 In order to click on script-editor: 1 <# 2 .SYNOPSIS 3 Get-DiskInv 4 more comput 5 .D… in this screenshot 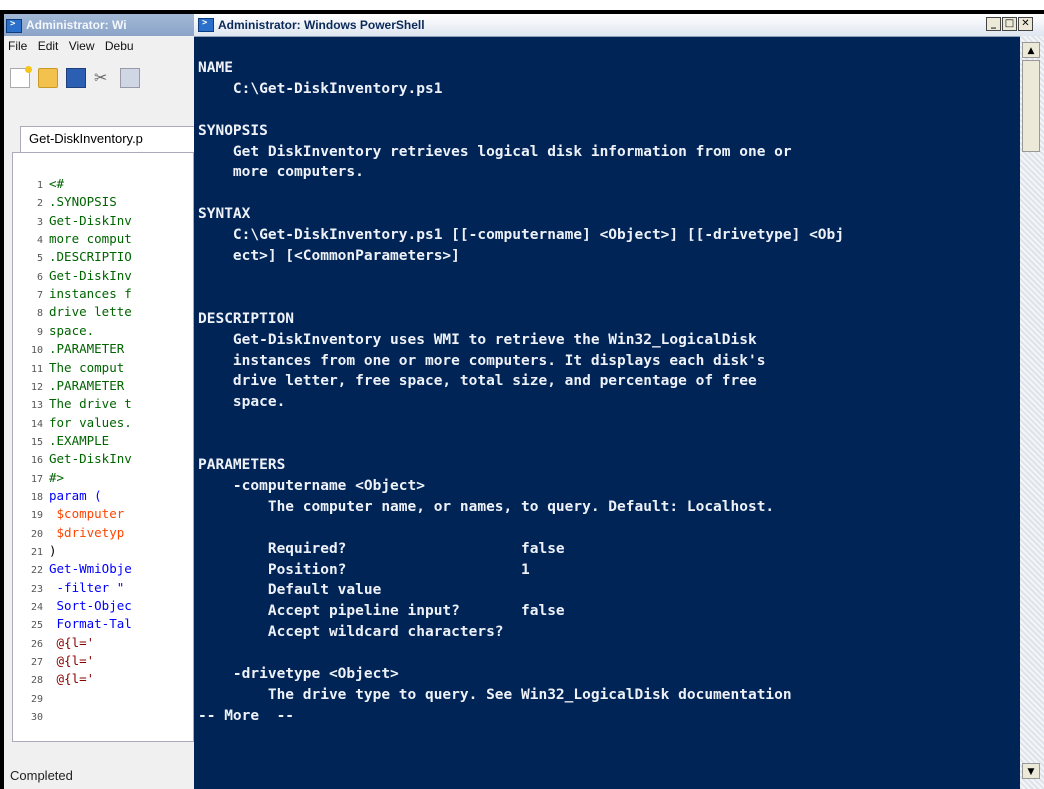, I will do `click(103, 447)`.